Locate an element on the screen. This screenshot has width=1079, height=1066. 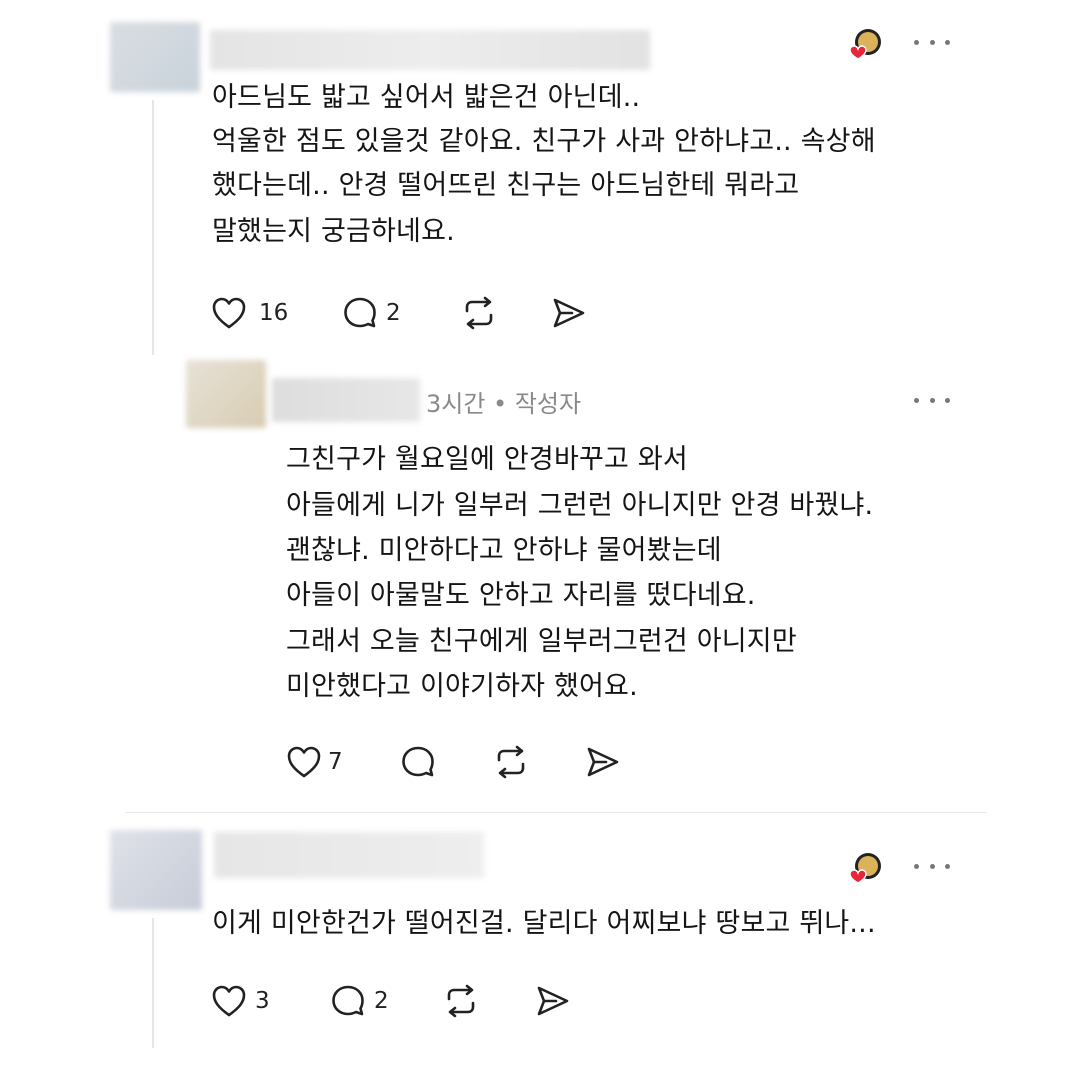
comment-text-line: 미안했다고 이야기하자 했어요. is located at coordinates (462, 686).